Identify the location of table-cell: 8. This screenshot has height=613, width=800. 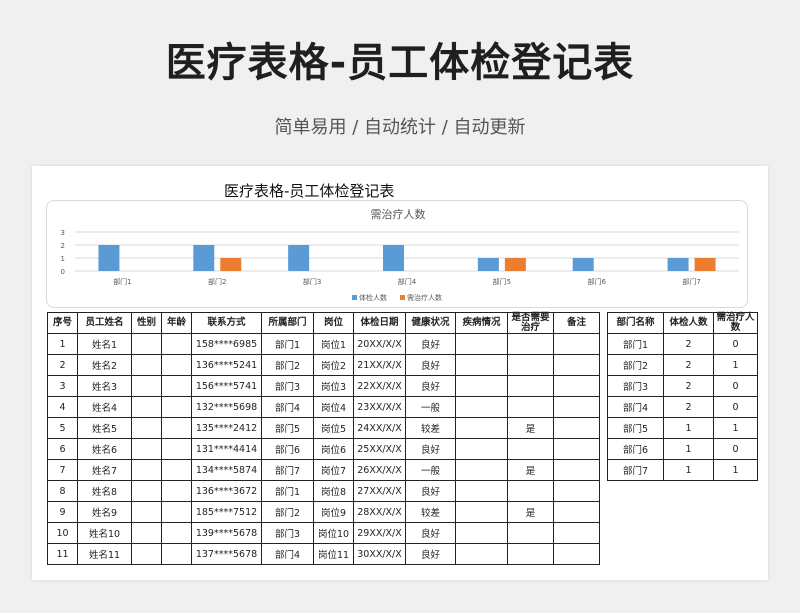
(62, 491).